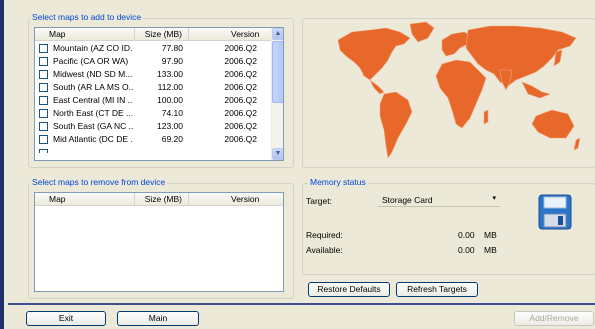 The image size is (595, 329). What do you see at coordinates (437, 289) in the screenshot?
I see `refresh-targets-button: Refresh Targets` at bounding box center [437, 289].